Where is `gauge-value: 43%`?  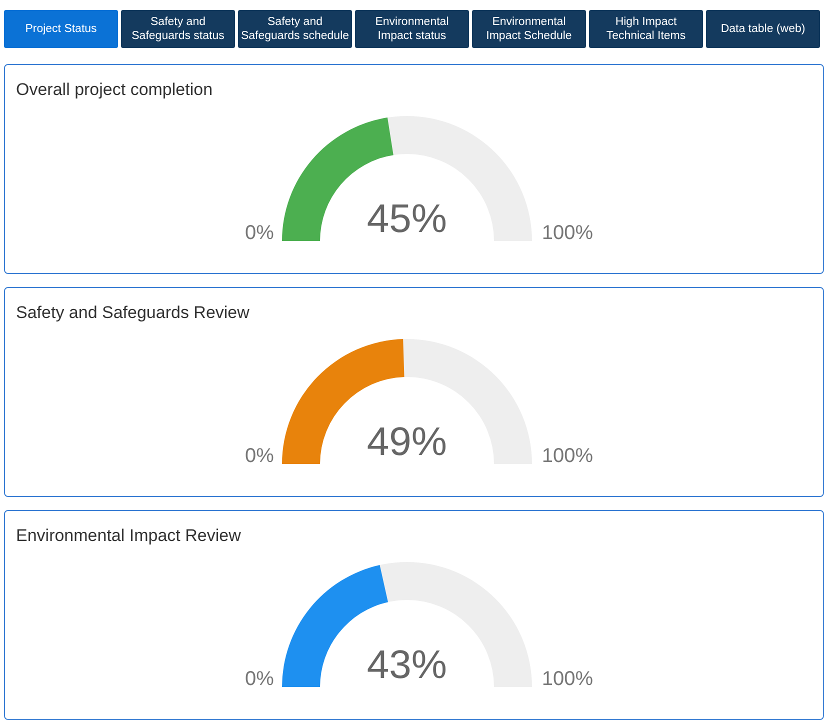
gauge-value: 43% is located at coordinates (406, 665).